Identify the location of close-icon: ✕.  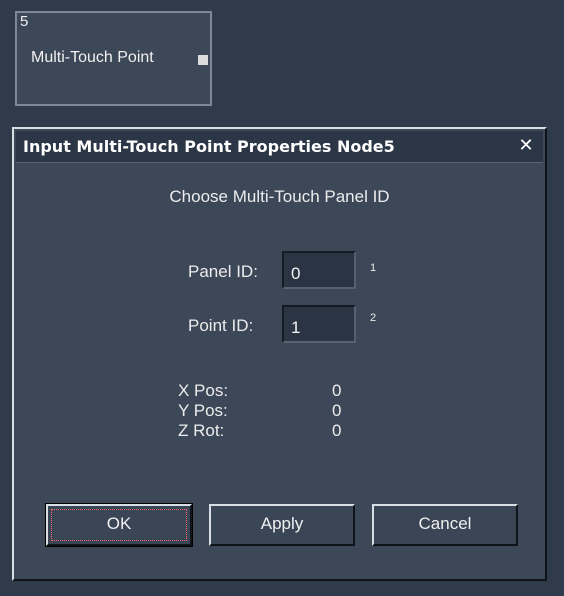
(526, 146).